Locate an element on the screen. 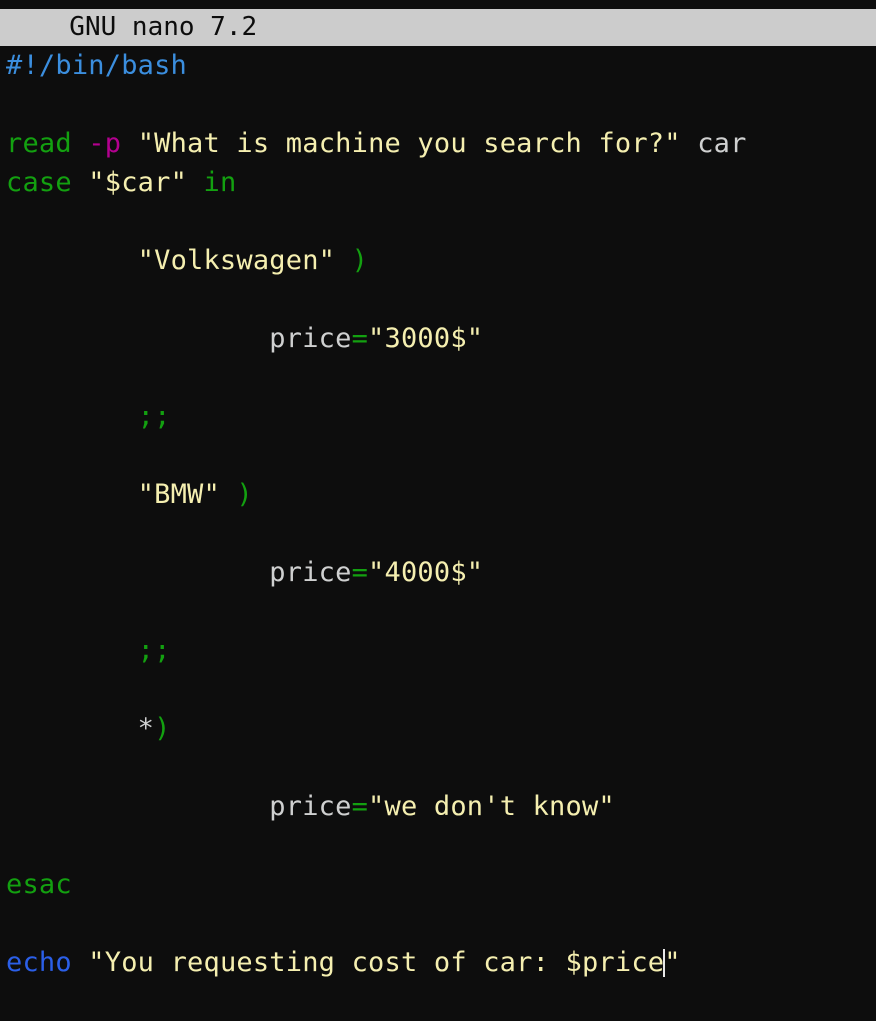 This screenshot has width=876, height=1021. code-line: price="we don't know" is located at coordinates (438, 806).